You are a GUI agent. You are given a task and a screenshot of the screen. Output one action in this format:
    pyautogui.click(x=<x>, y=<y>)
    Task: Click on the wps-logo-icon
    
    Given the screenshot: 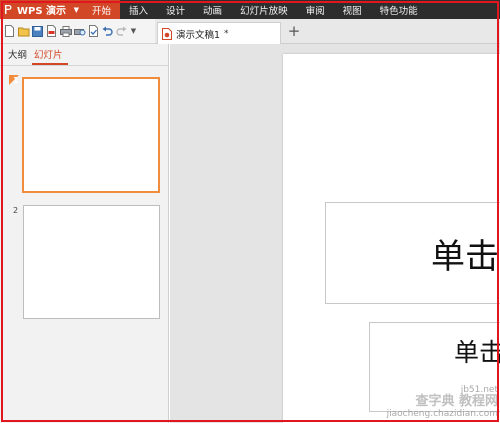 What is the action you would take?
    pyautogui.click(x=8, y=9)
    